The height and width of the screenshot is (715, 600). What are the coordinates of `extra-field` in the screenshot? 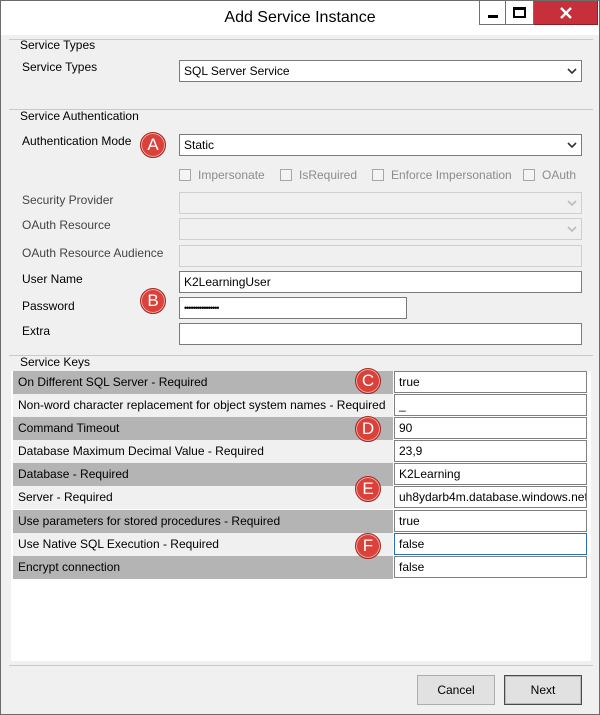 It's located at (380, 334).